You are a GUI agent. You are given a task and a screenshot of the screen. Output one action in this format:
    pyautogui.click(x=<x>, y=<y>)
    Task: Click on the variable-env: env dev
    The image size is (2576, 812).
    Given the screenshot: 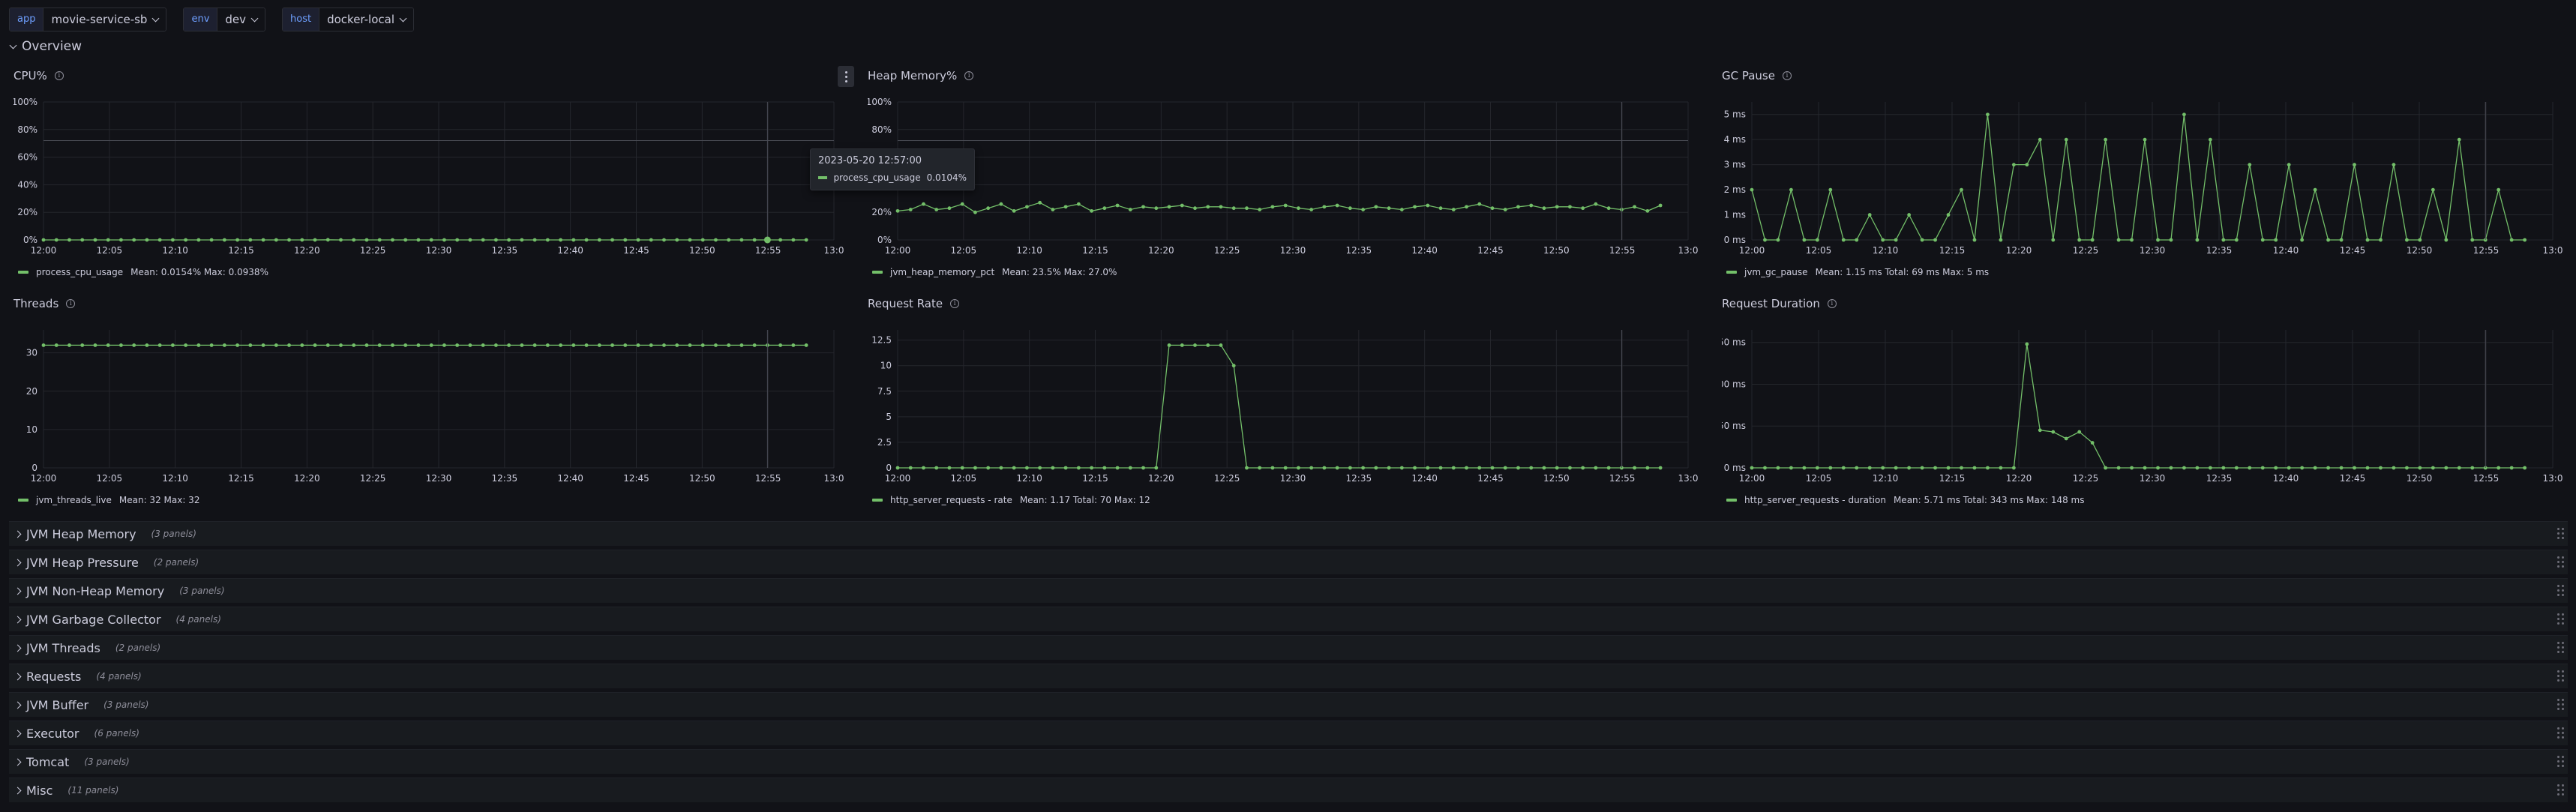 What is the action you would take?
    pyautogui.click(x=225, y=19)
    